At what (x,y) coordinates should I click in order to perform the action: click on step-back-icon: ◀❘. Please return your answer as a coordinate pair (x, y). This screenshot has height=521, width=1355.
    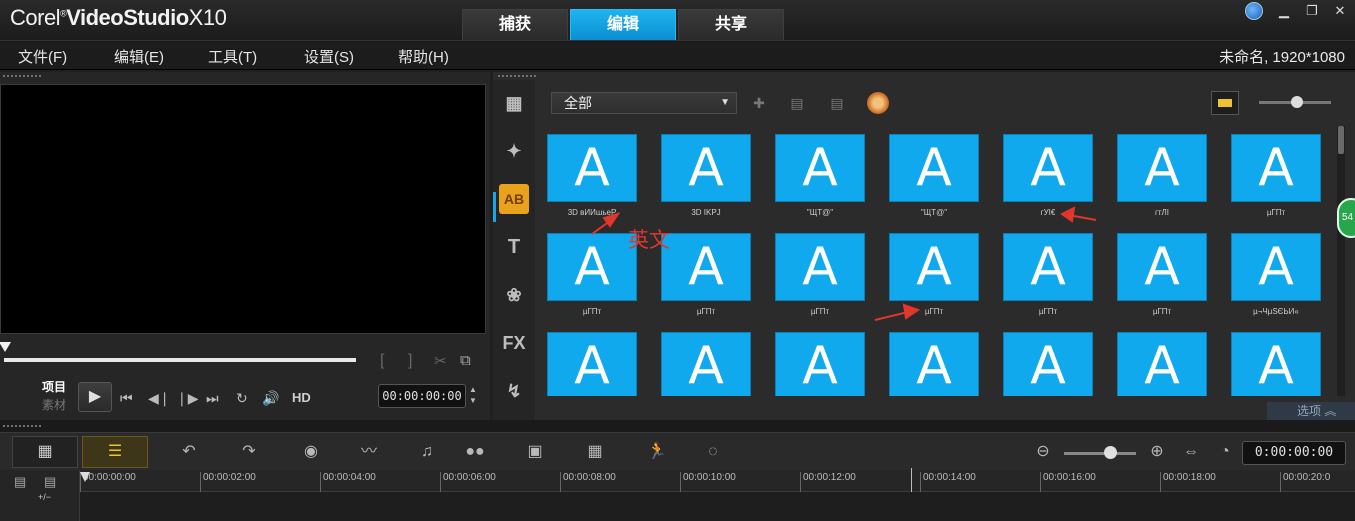
    Looking at the image, I should click on (159, 398).